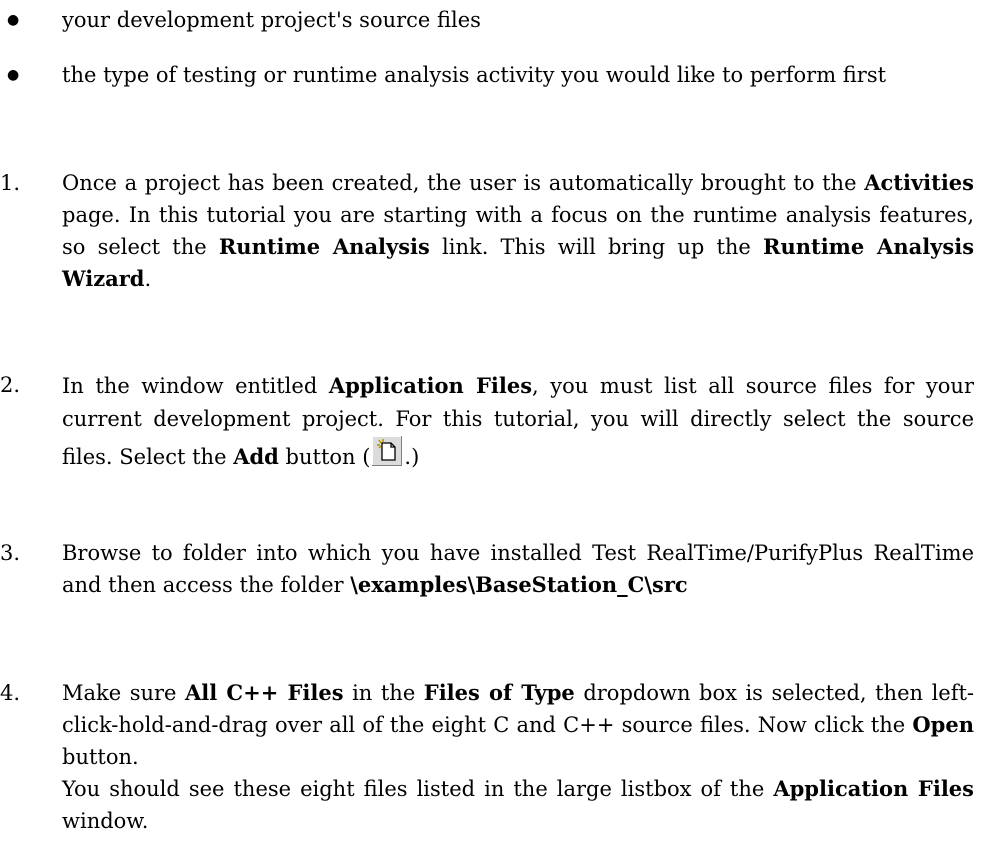 The height and width of the screenshot is (863, 1007). What do you see at coordinates (195, 386) in the screenshot?
I see `step-text: In the window entitled` at bounding box center [195, 386].